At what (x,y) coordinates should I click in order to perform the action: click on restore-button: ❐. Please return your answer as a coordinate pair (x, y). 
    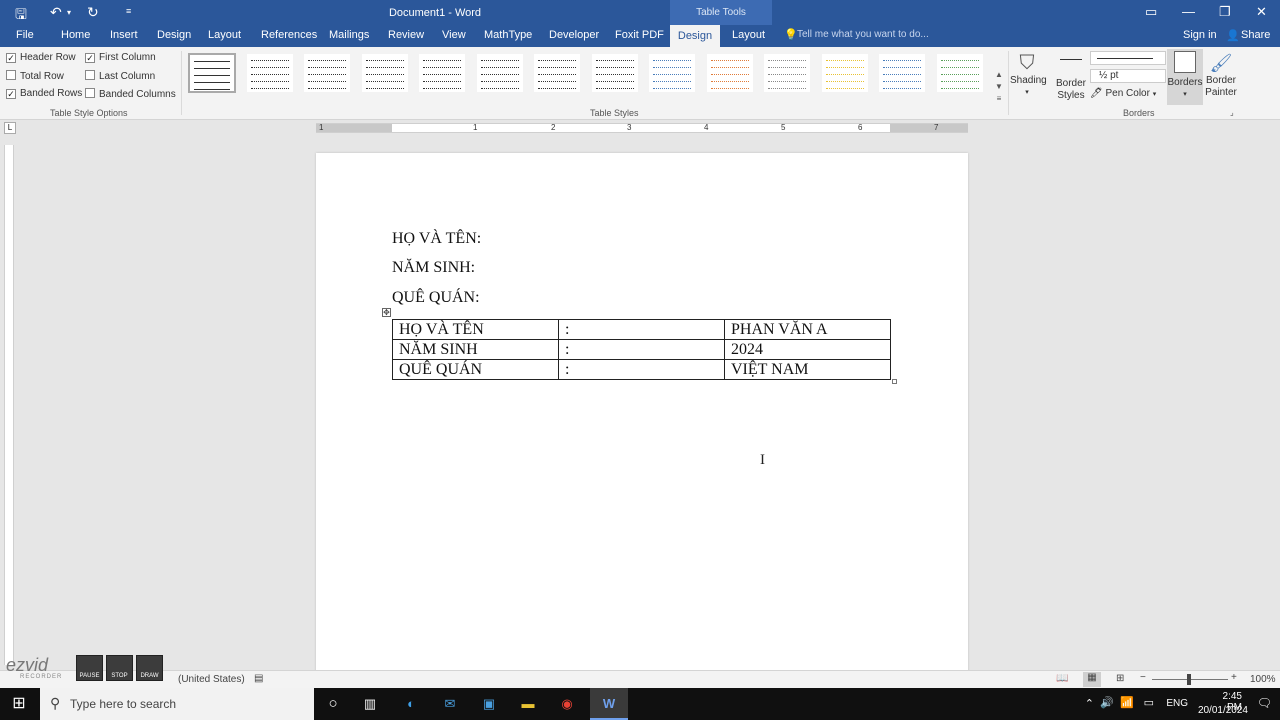
    Looking at the image, I should click on (1225, 12).